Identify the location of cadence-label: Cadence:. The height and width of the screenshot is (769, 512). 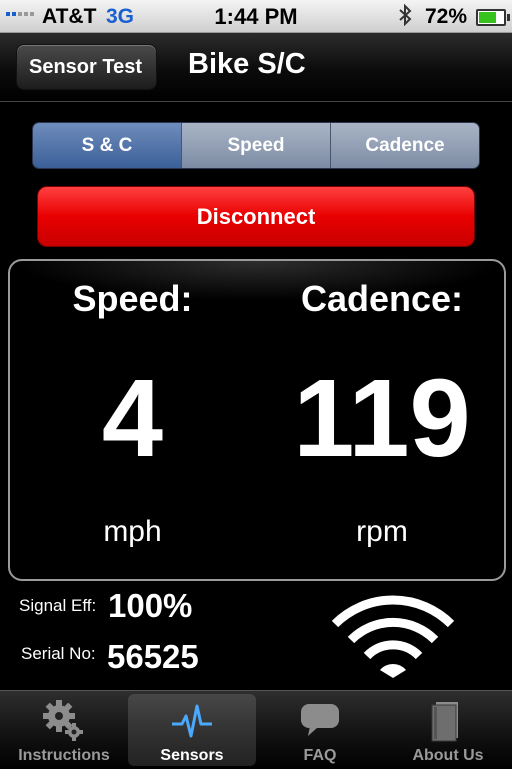
(382, 298).